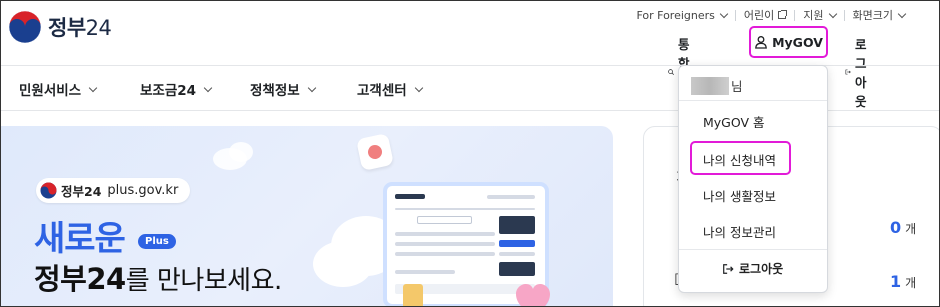 The image size is (940, 307). What do you see at coordinates (675, 15) in the screenshot?
I see `util-label: For Foreigners` at bounding box center [675, 15].